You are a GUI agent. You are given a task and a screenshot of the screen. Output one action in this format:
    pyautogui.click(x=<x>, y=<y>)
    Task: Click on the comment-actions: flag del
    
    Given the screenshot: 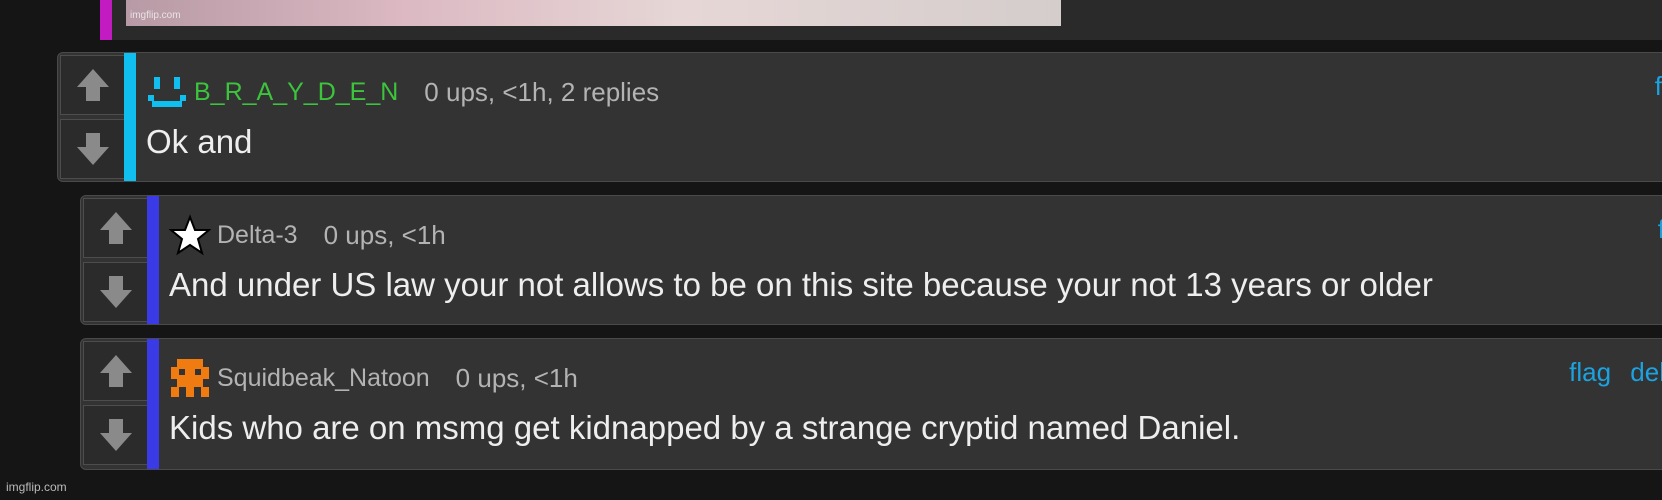 What is the action you would take?
    pyautogui.click(x=1609, y=372)
    